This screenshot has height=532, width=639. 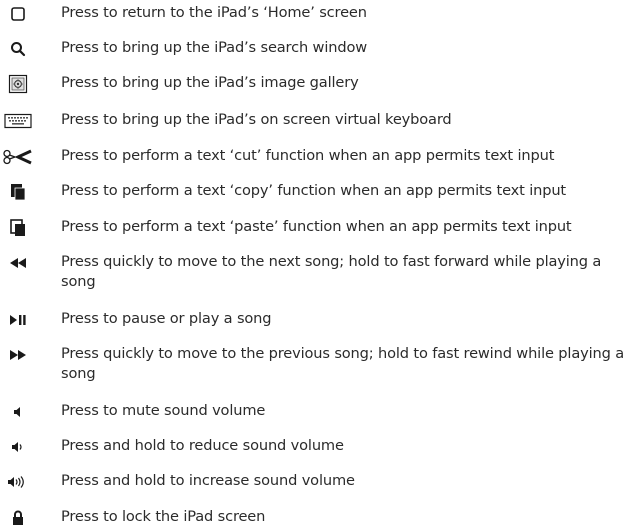 I want to click on search-icon, so click(x=18, y=49).